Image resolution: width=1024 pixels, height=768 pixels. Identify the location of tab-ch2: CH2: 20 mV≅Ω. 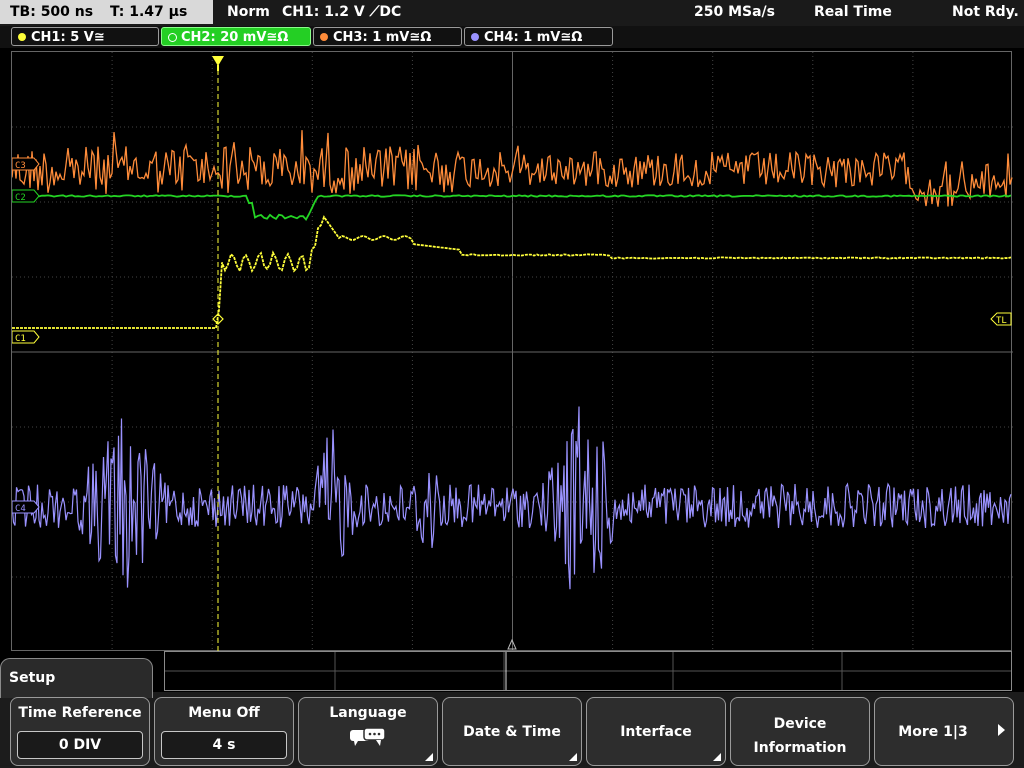
(236, 36).